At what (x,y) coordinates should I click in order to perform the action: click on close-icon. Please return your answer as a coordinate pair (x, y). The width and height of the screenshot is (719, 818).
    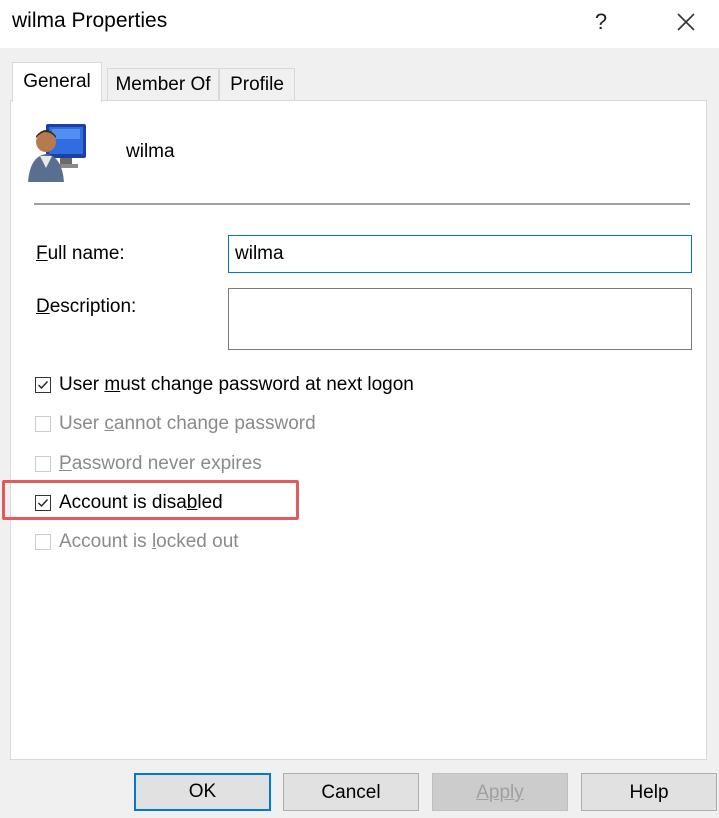
    Looking at the image, I should click on (686, 22).